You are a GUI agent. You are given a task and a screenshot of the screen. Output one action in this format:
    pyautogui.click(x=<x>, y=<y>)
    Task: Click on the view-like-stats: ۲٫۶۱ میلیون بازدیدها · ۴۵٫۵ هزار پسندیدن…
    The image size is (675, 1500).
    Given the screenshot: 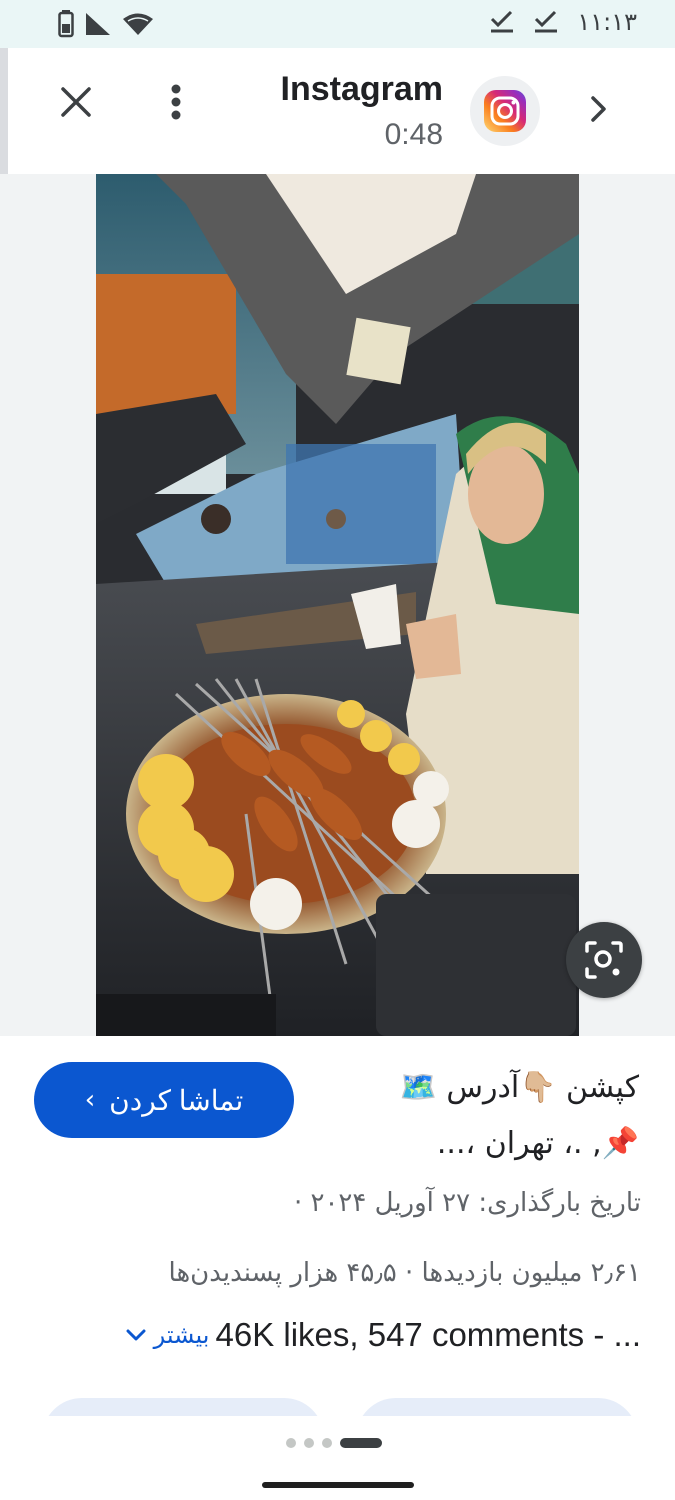 What is the action you would take?
    pyautogui.click(x=404, y=1273)
    